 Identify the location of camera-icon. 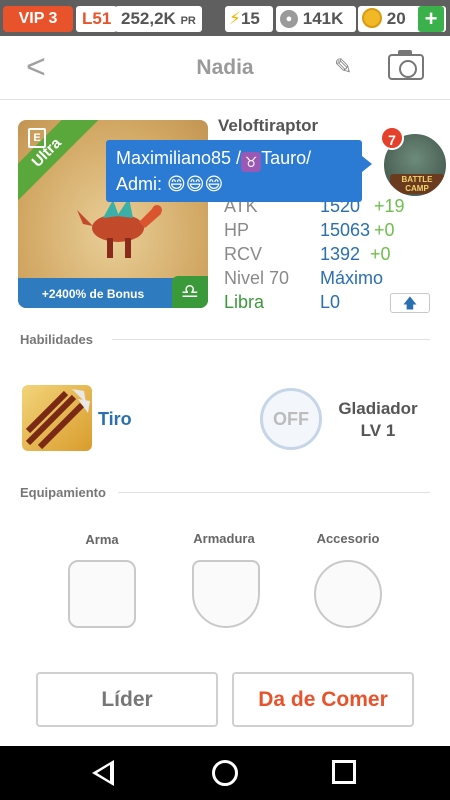
(406, 65).